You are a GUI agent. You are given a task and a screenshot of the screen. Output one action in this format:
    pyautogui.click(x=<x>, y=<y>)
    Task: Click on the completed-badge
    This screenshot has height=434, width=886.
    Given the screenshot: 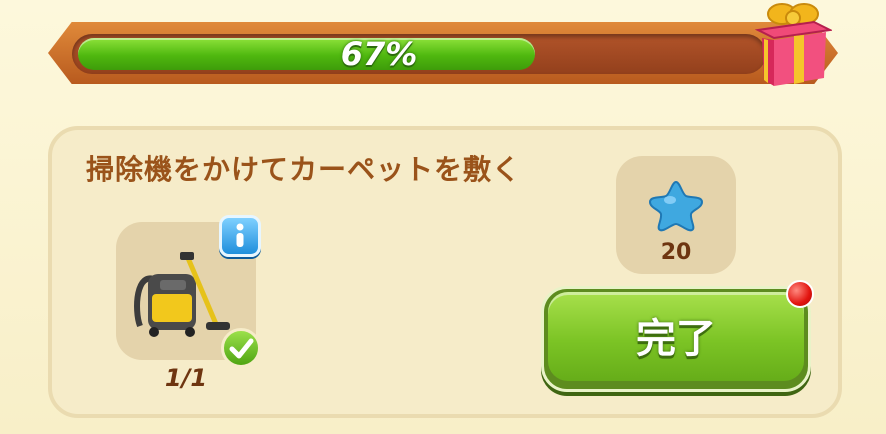 What is the action you would take?
    pyautogui.click(x=241, y=348)
    